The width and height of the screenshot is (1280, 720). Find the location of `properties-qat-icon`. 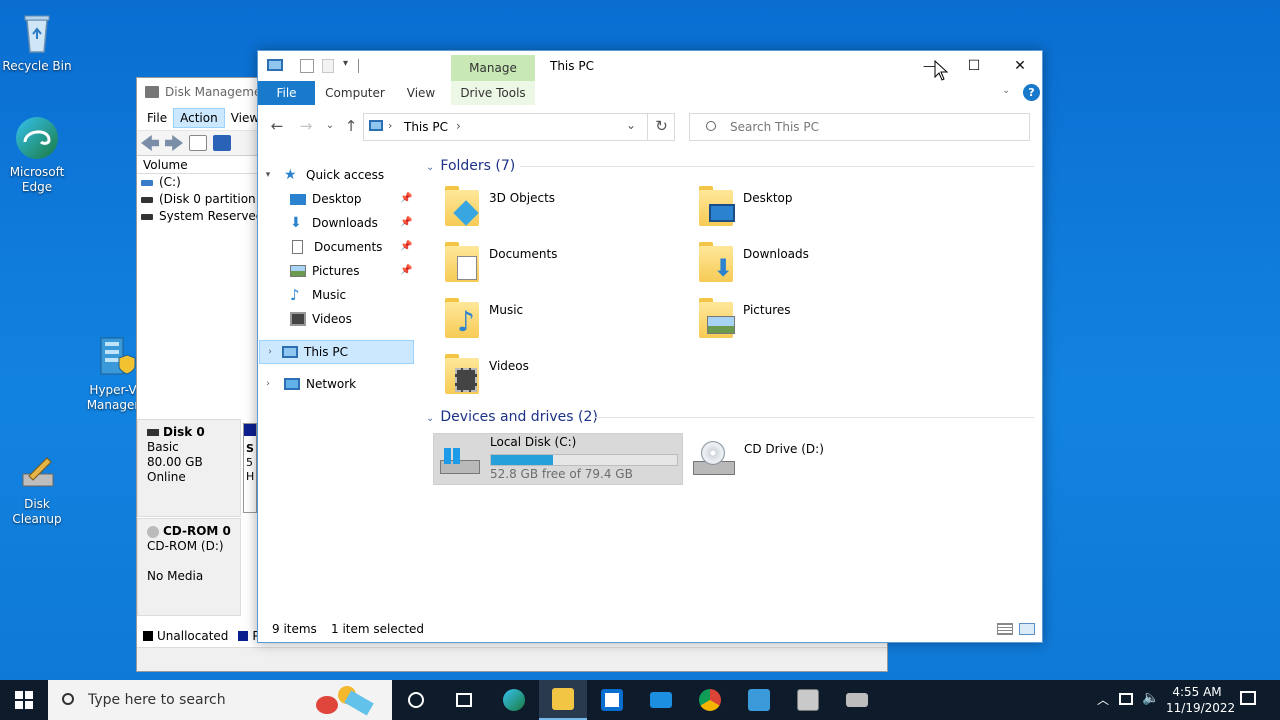

properties-qat-icon is located at coordinates (307, 66).